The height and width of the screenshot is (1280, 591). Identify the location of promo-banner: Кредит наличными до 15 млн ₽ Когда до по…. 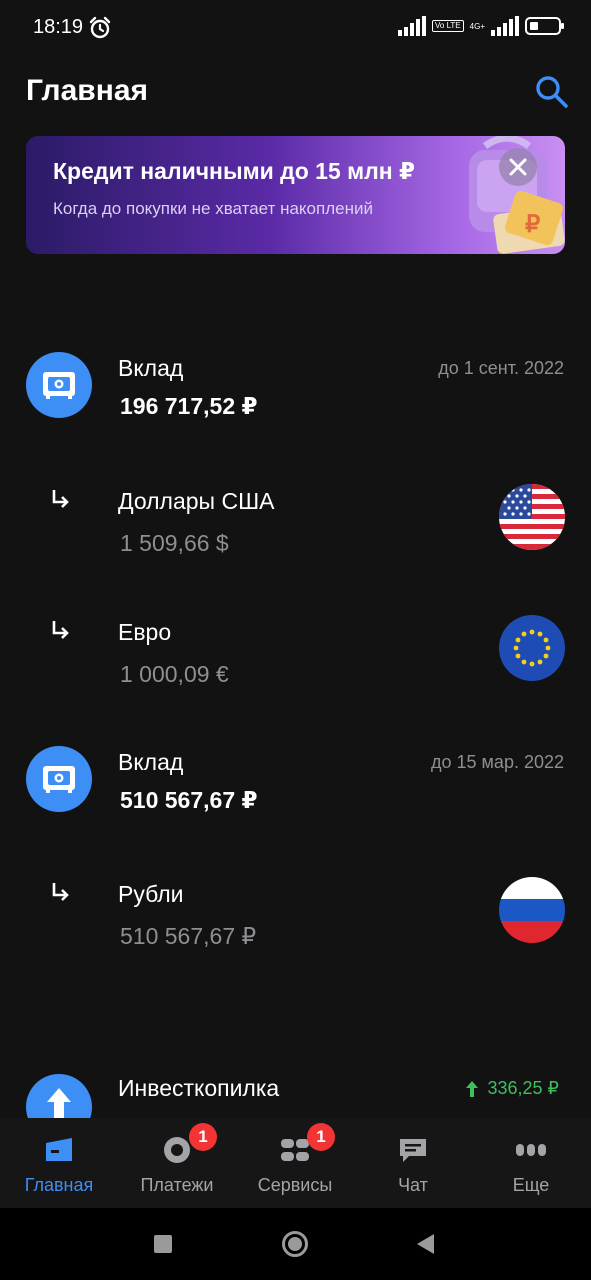
(295, 195).